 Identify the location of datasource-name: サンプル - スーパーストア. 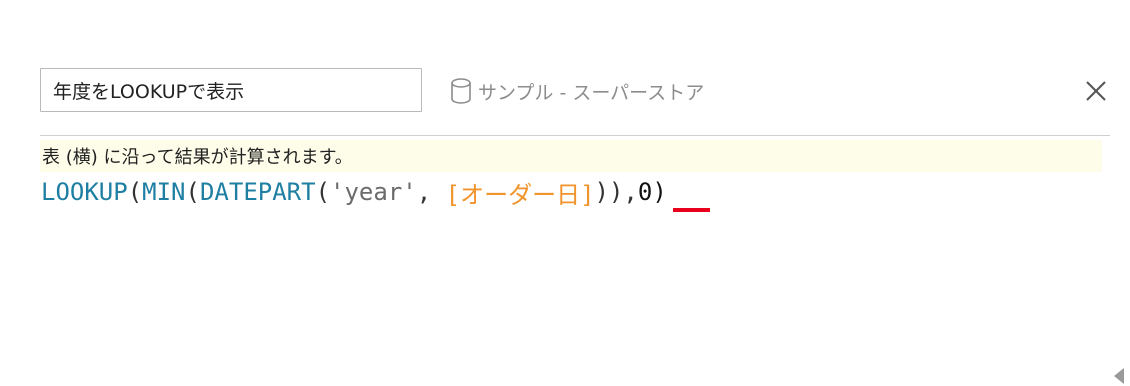
(591, 92).